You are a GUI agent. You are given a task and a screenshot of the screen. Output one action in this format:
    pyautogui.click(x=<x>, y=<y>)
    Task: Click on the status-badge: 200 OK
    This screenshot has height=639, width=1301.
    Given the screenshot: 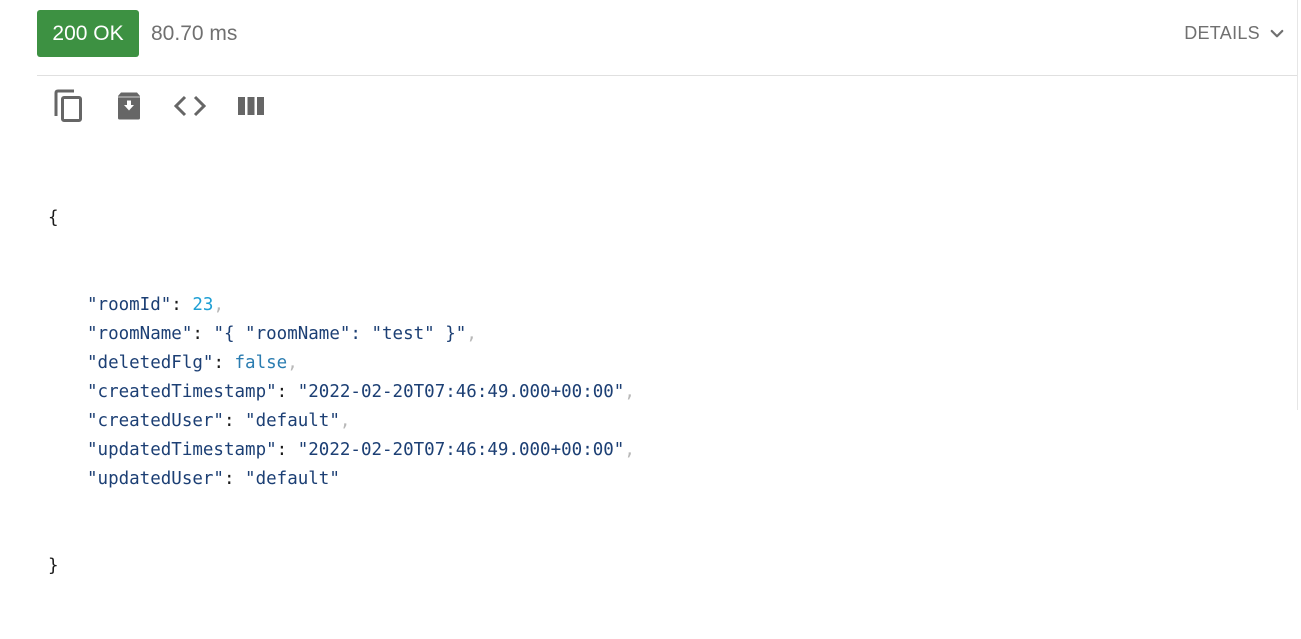 What is the action you would take?
    pyautogui.click(x=88, y=33)
    